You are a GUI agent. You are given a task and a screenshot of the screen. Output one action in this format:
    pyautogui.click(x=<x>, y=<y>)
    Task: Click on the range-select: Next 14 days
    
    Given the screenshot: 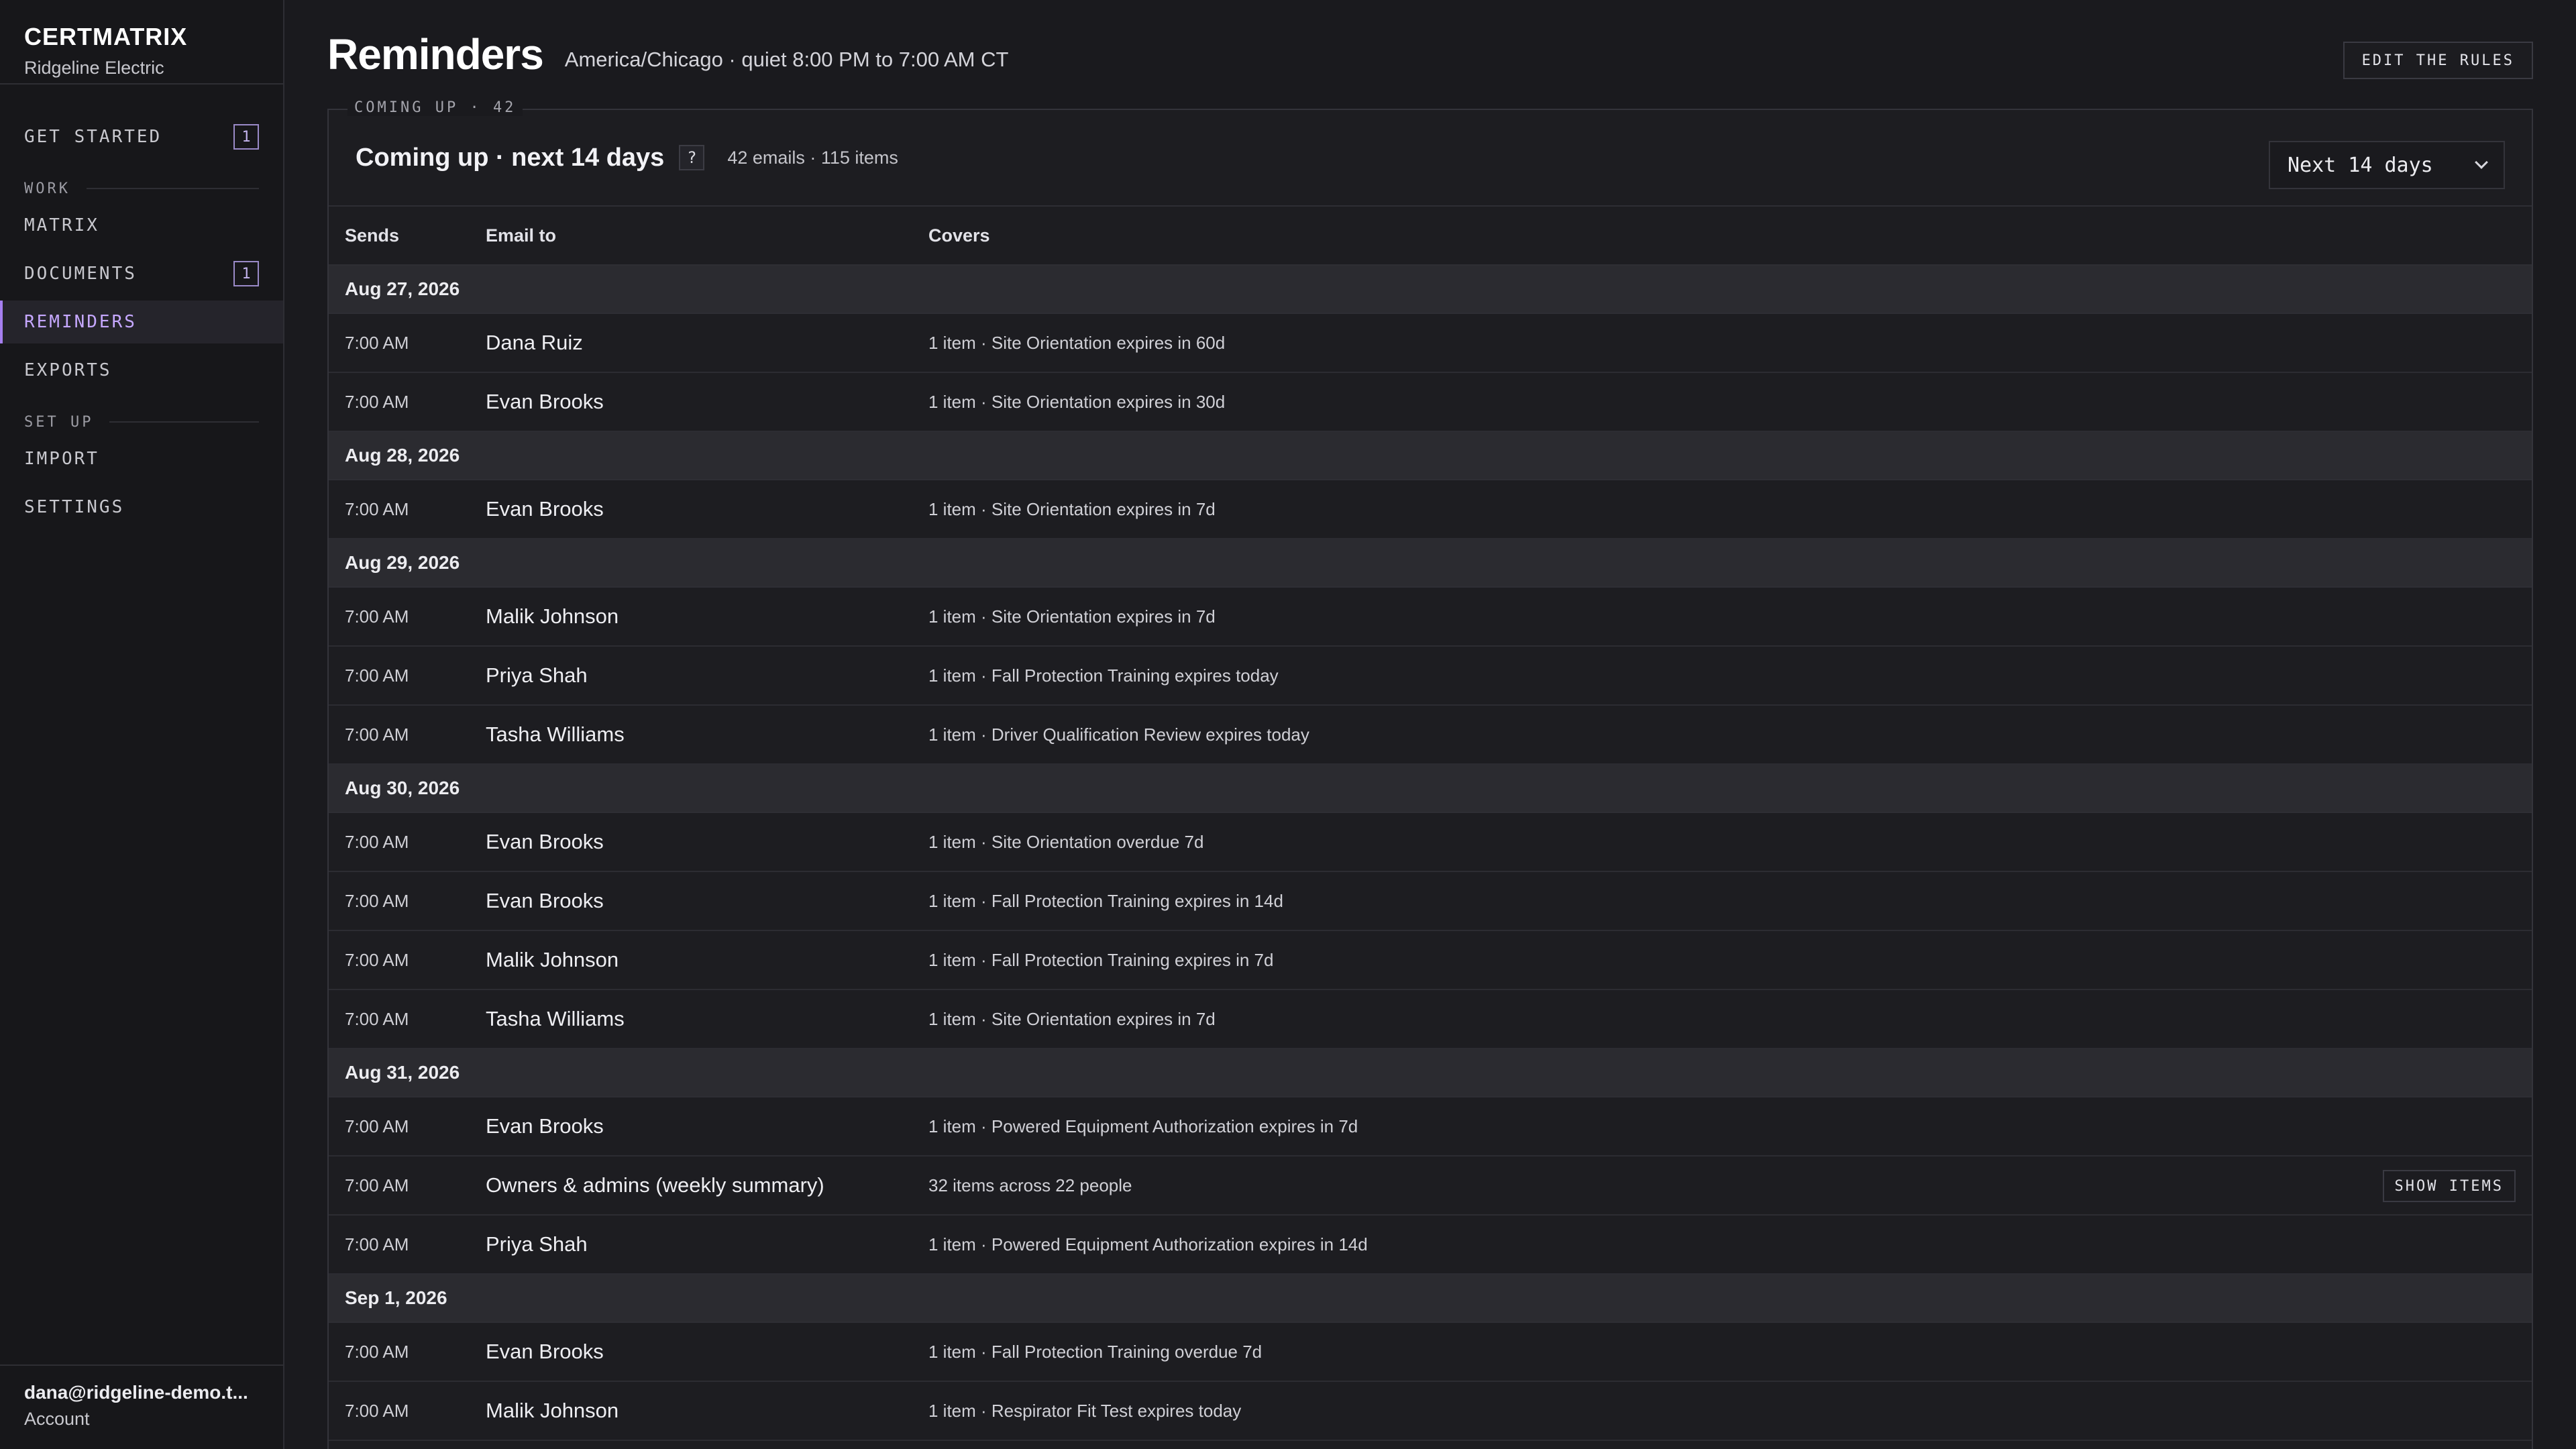 What is the action you would take?
    pyautogui.click(x=2387, y=165)
    